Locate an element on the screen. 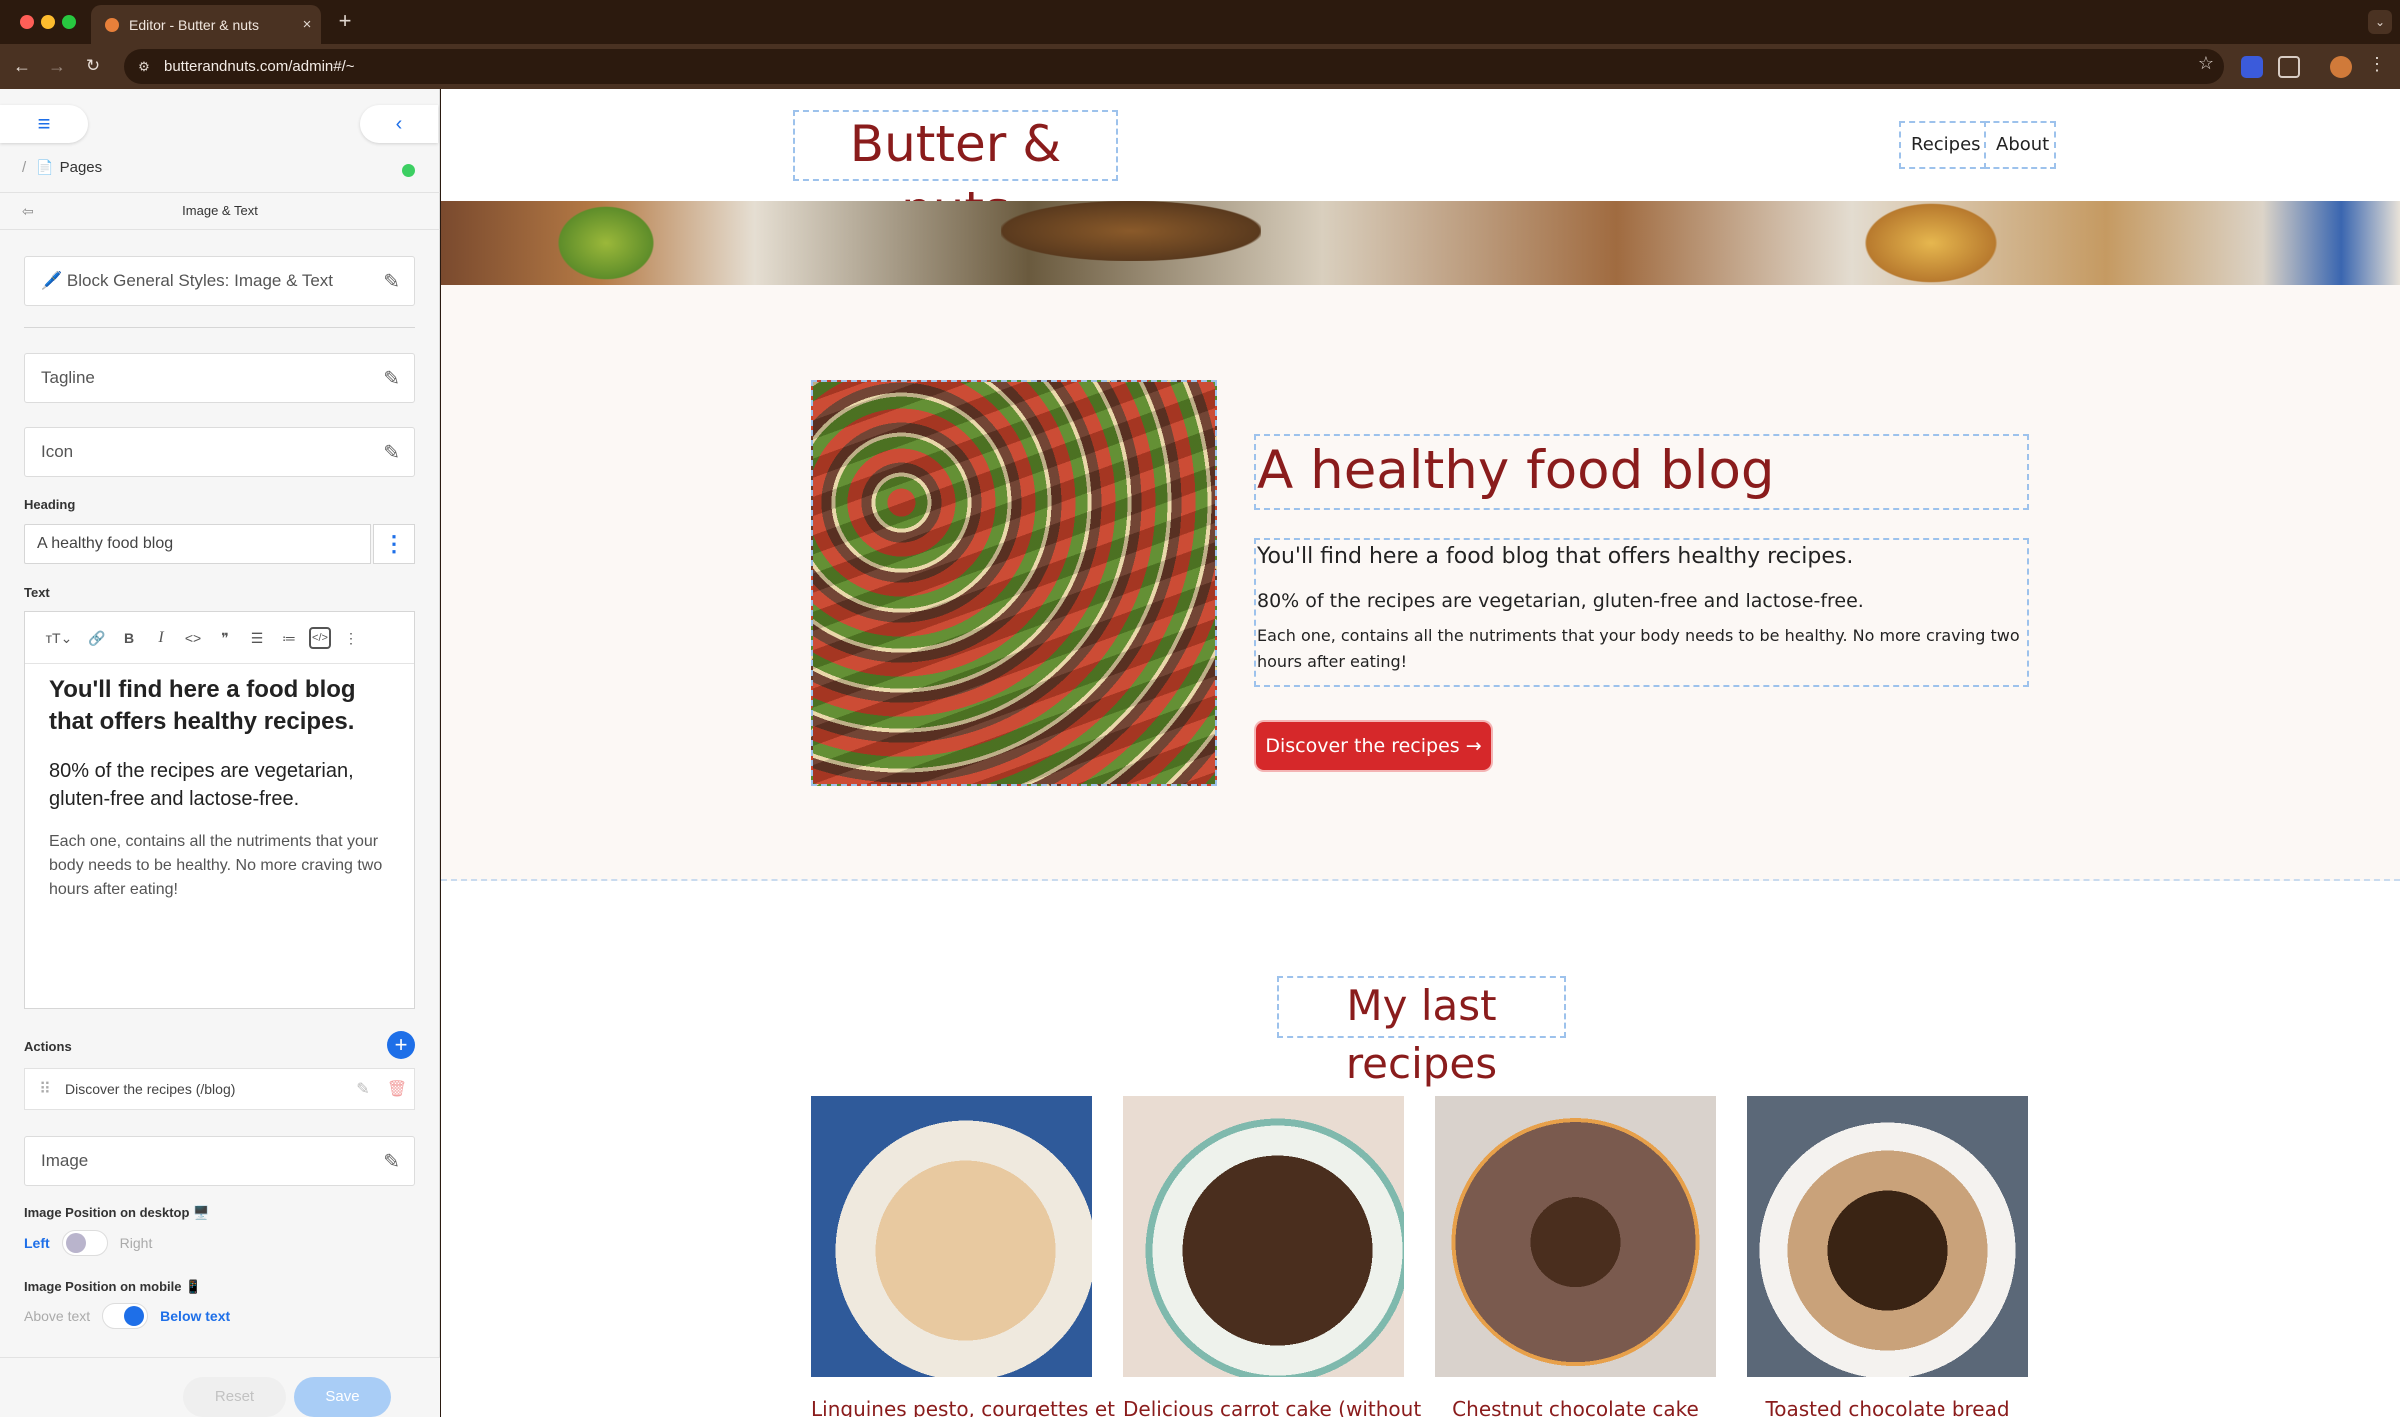  bookmark-star-icon: ☆ is located at coordinates (2206, 63).